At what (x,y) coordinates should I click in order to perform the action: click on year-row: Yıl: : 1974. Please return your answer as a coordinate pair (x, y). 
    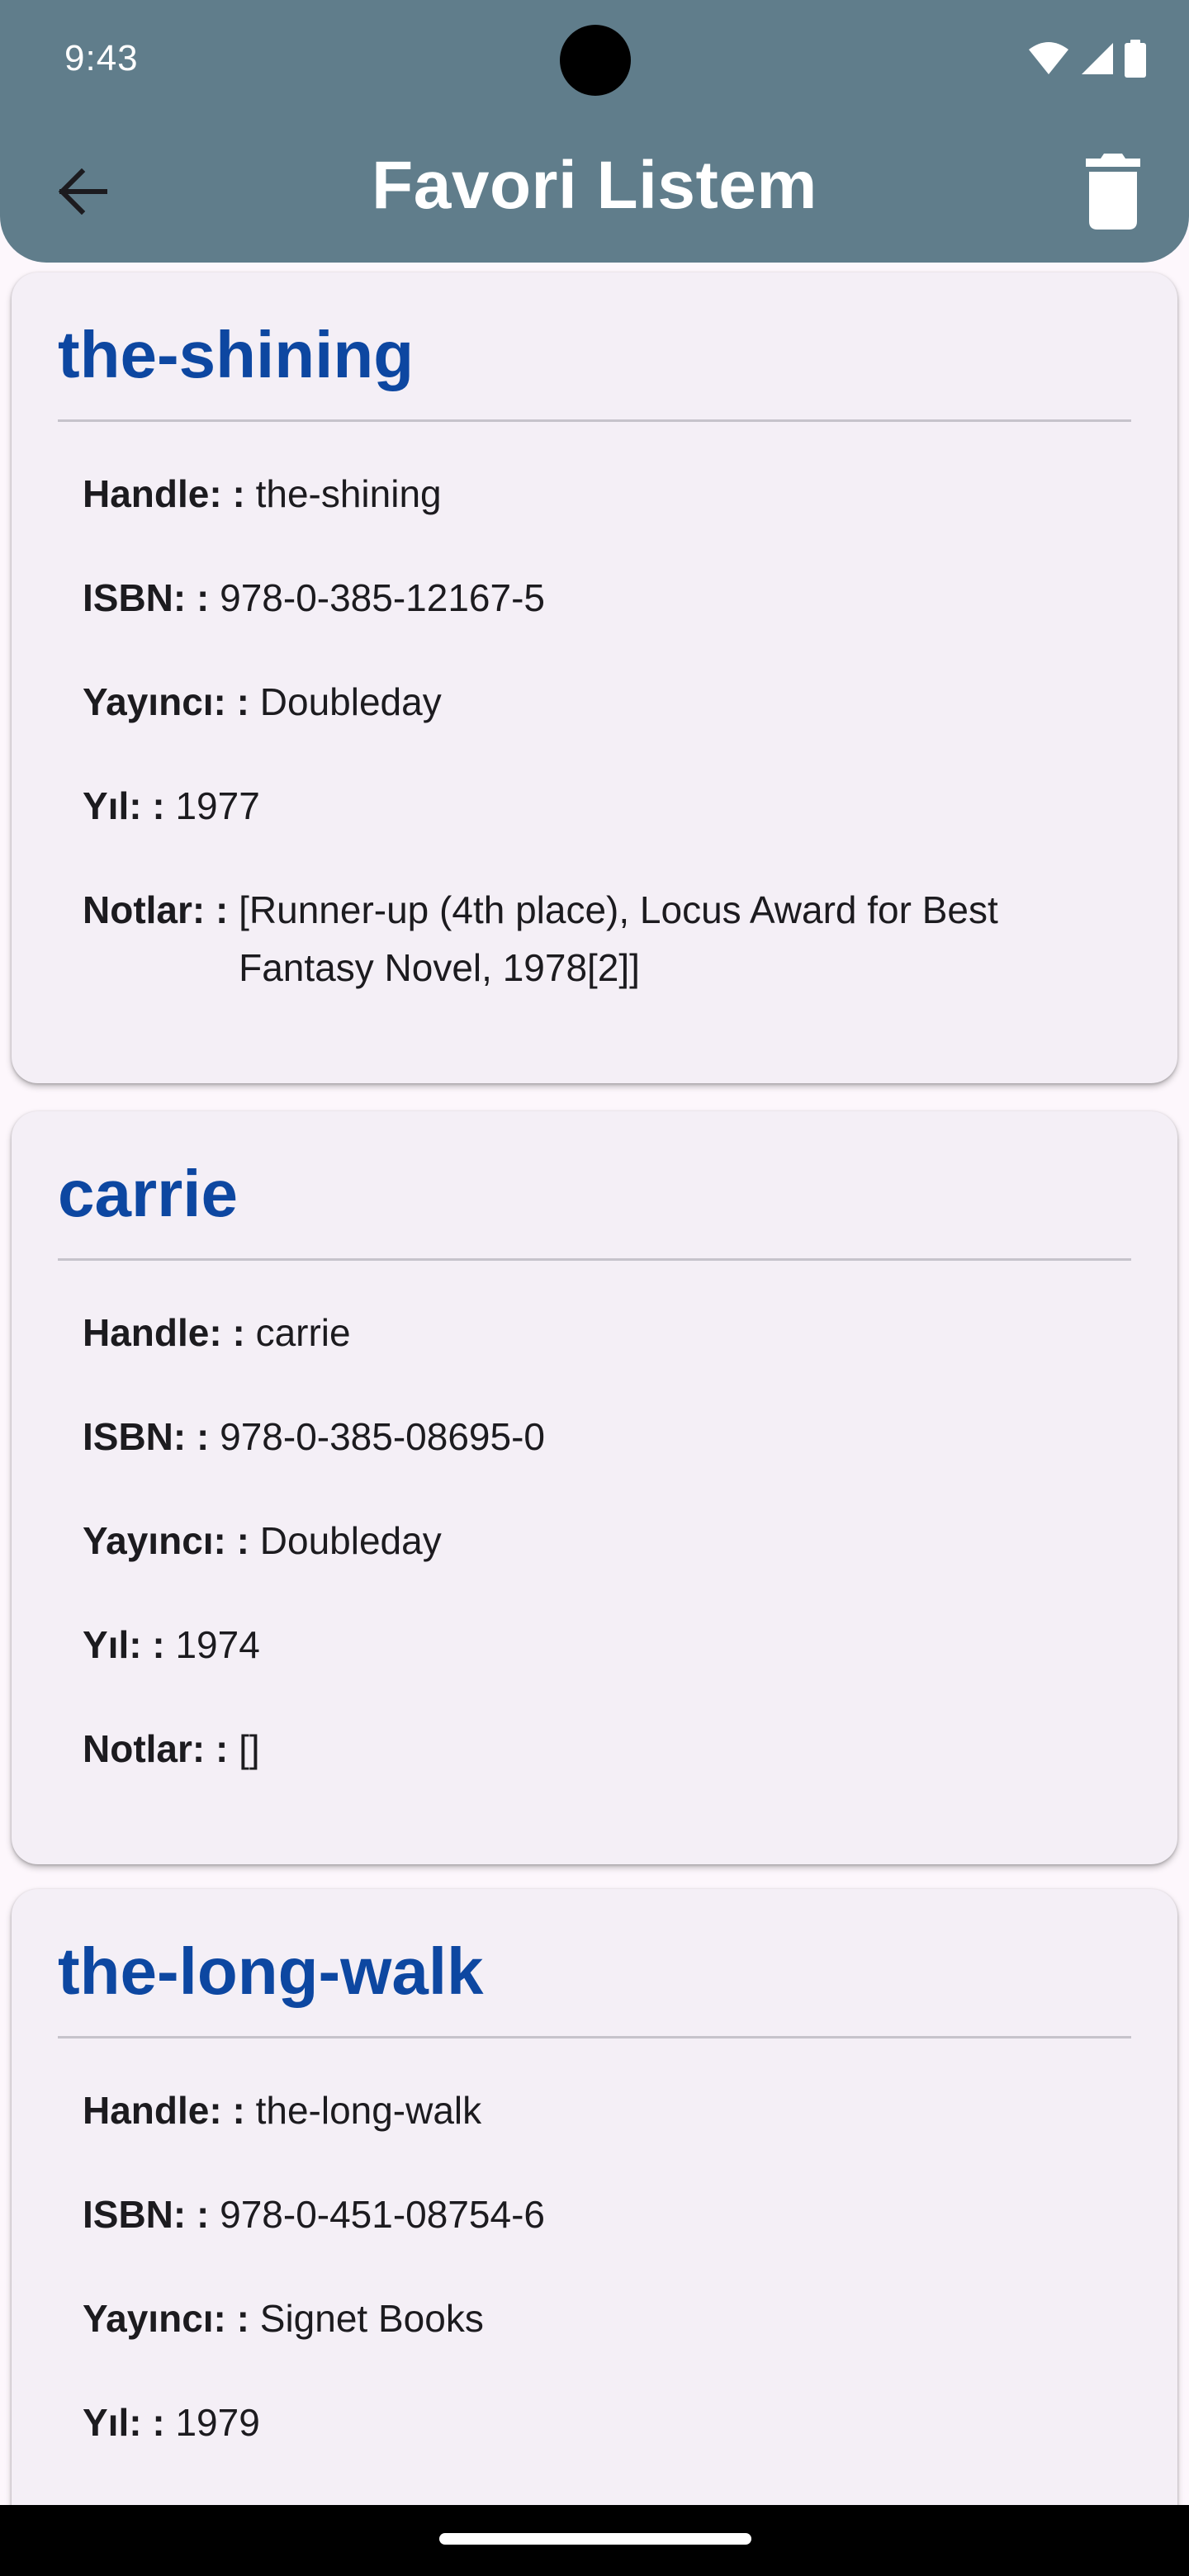
    Looking at the image, I should click on (594, 1645).